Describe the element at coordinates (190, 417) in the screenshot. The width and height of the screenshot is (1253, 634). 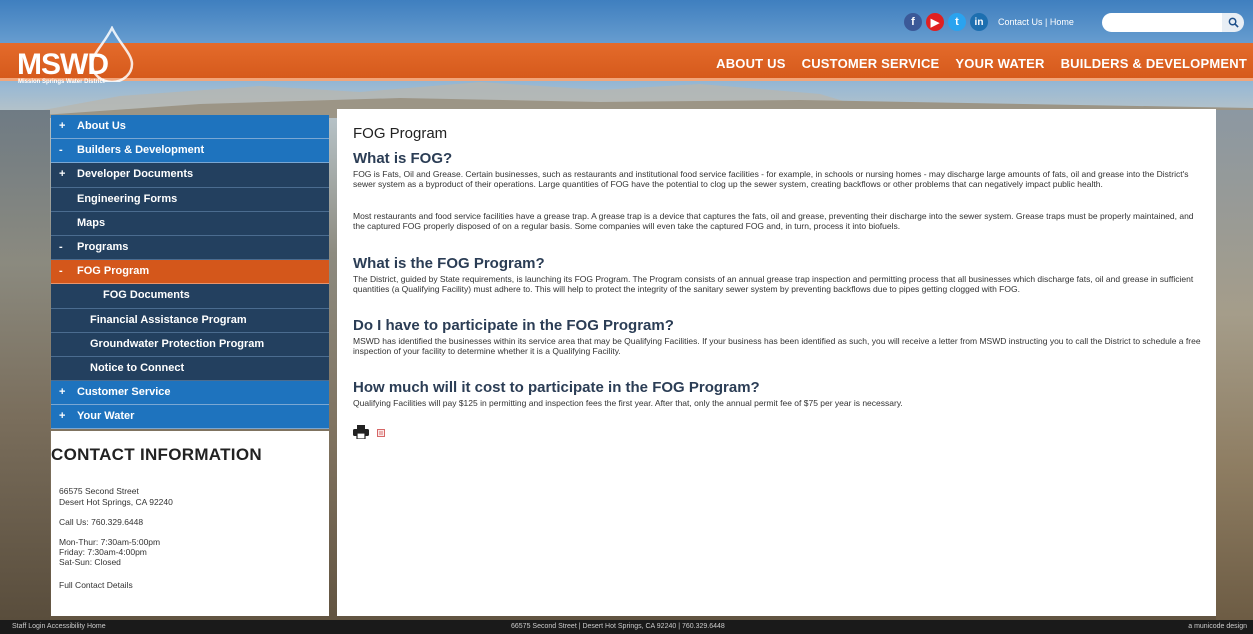
I see `sidebar-item-your-water: + Your Water` at that location.